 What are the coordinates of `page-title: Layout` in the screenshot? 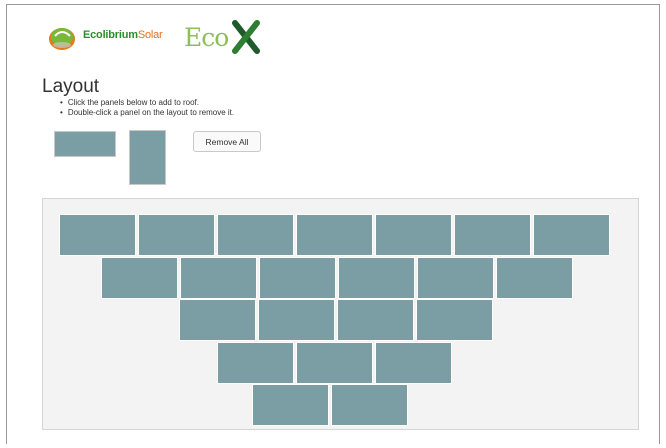 It's located at (71, 86).